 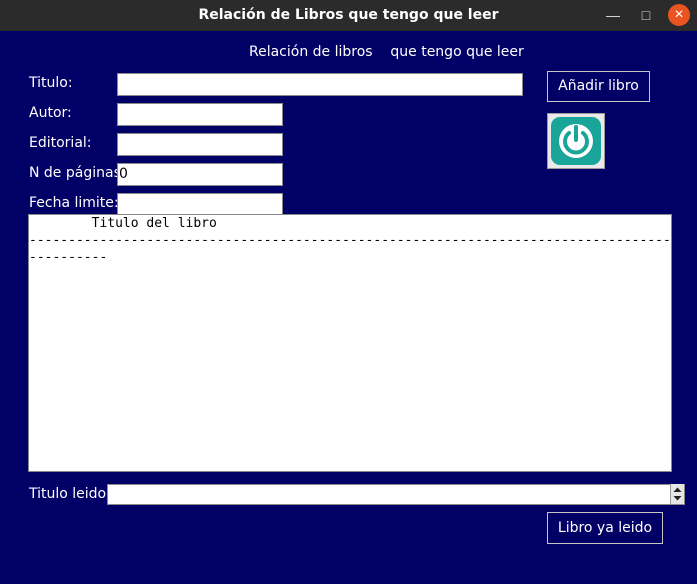 I want to click on paginas-input: 0, so click(x=200, y=174).